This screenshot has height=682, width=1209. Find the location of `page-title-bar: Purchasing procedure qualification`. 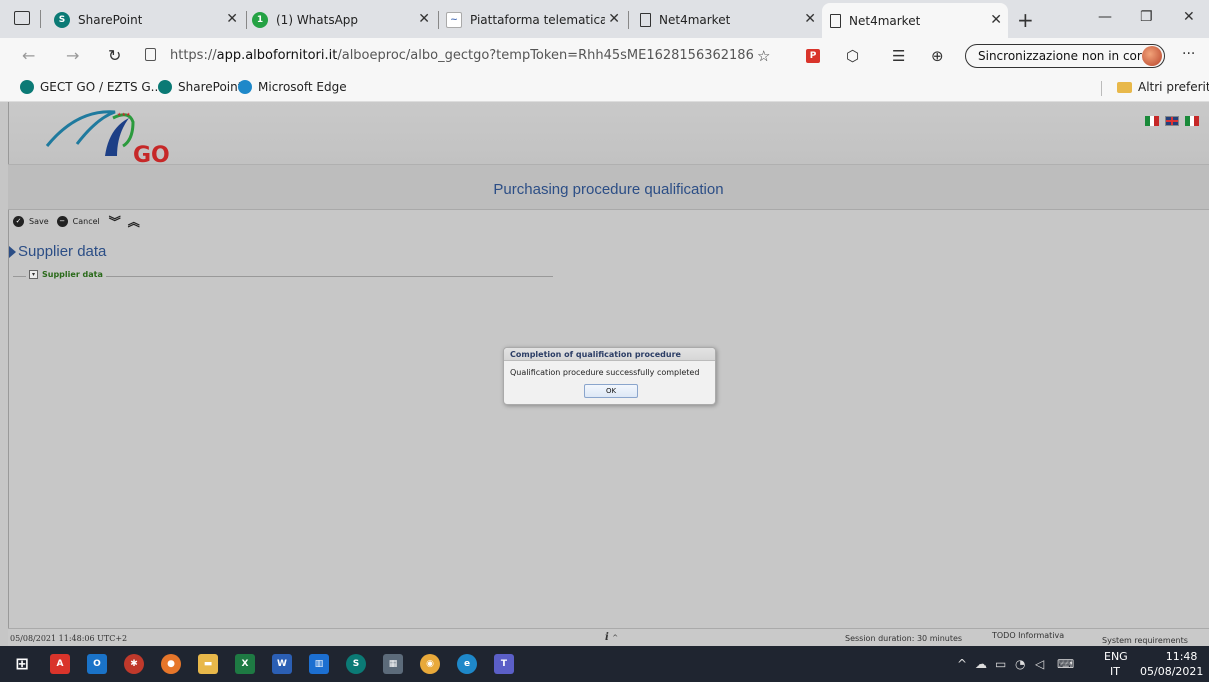

page-title-bar: Purchasing procedure qualification is located at coordinates (608, 187).